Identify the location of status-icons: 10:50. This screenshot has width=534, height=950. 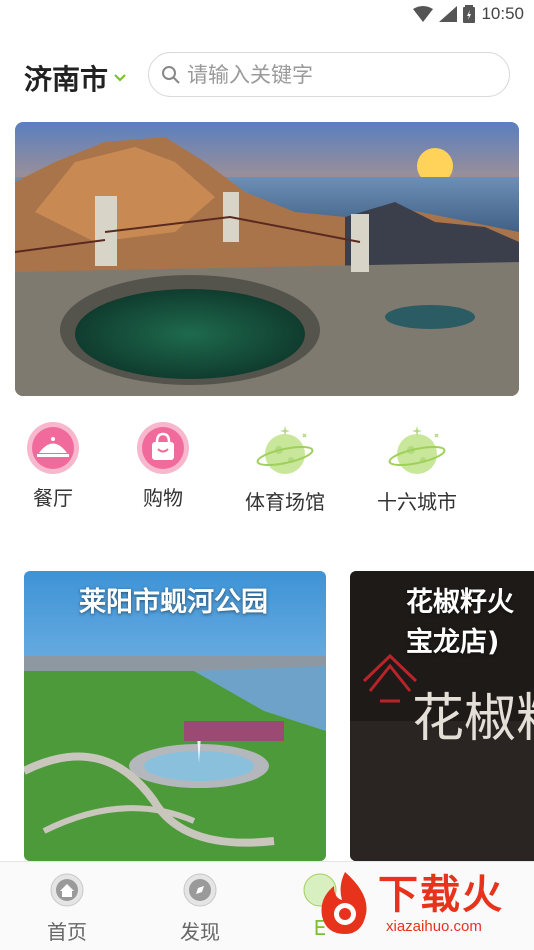
(468, 14).